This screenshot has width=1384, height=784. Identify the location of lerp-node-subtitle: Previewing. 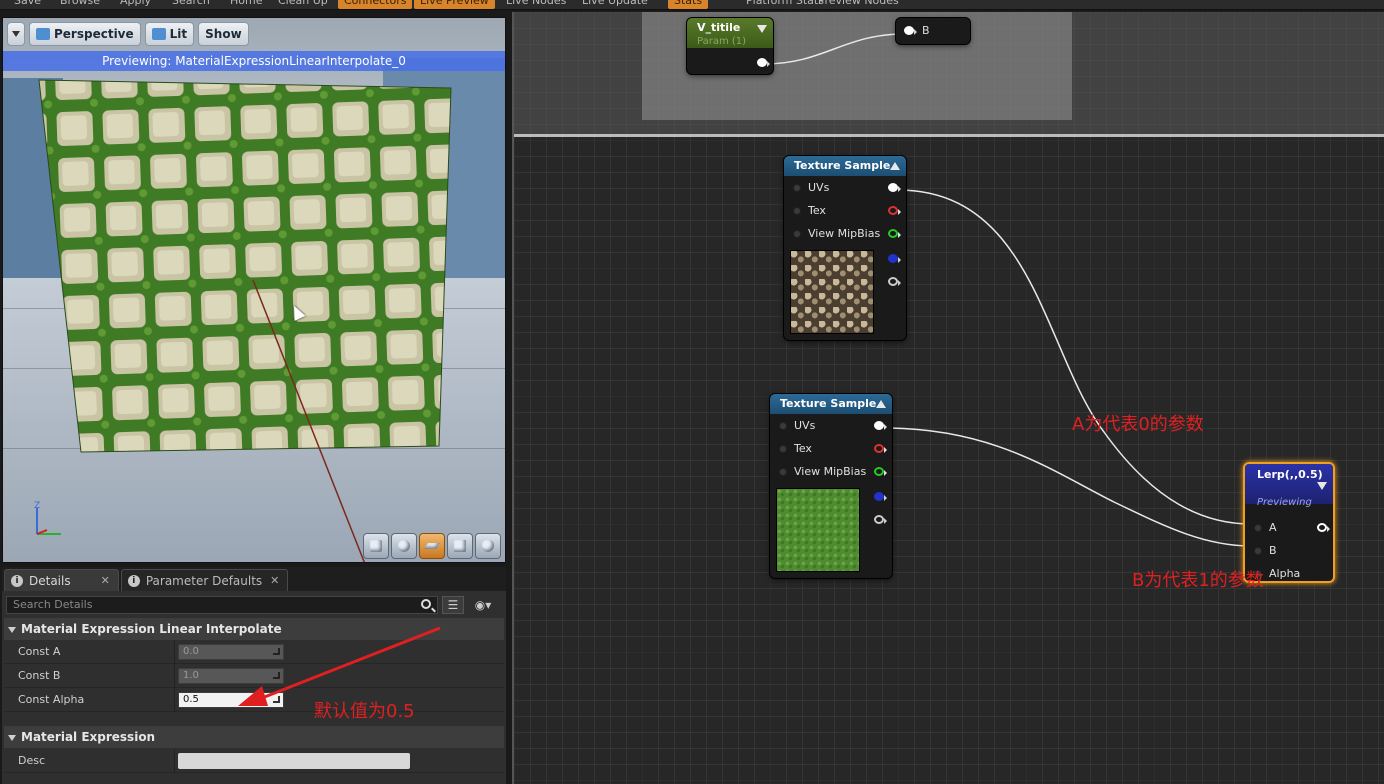
(1284, 502).